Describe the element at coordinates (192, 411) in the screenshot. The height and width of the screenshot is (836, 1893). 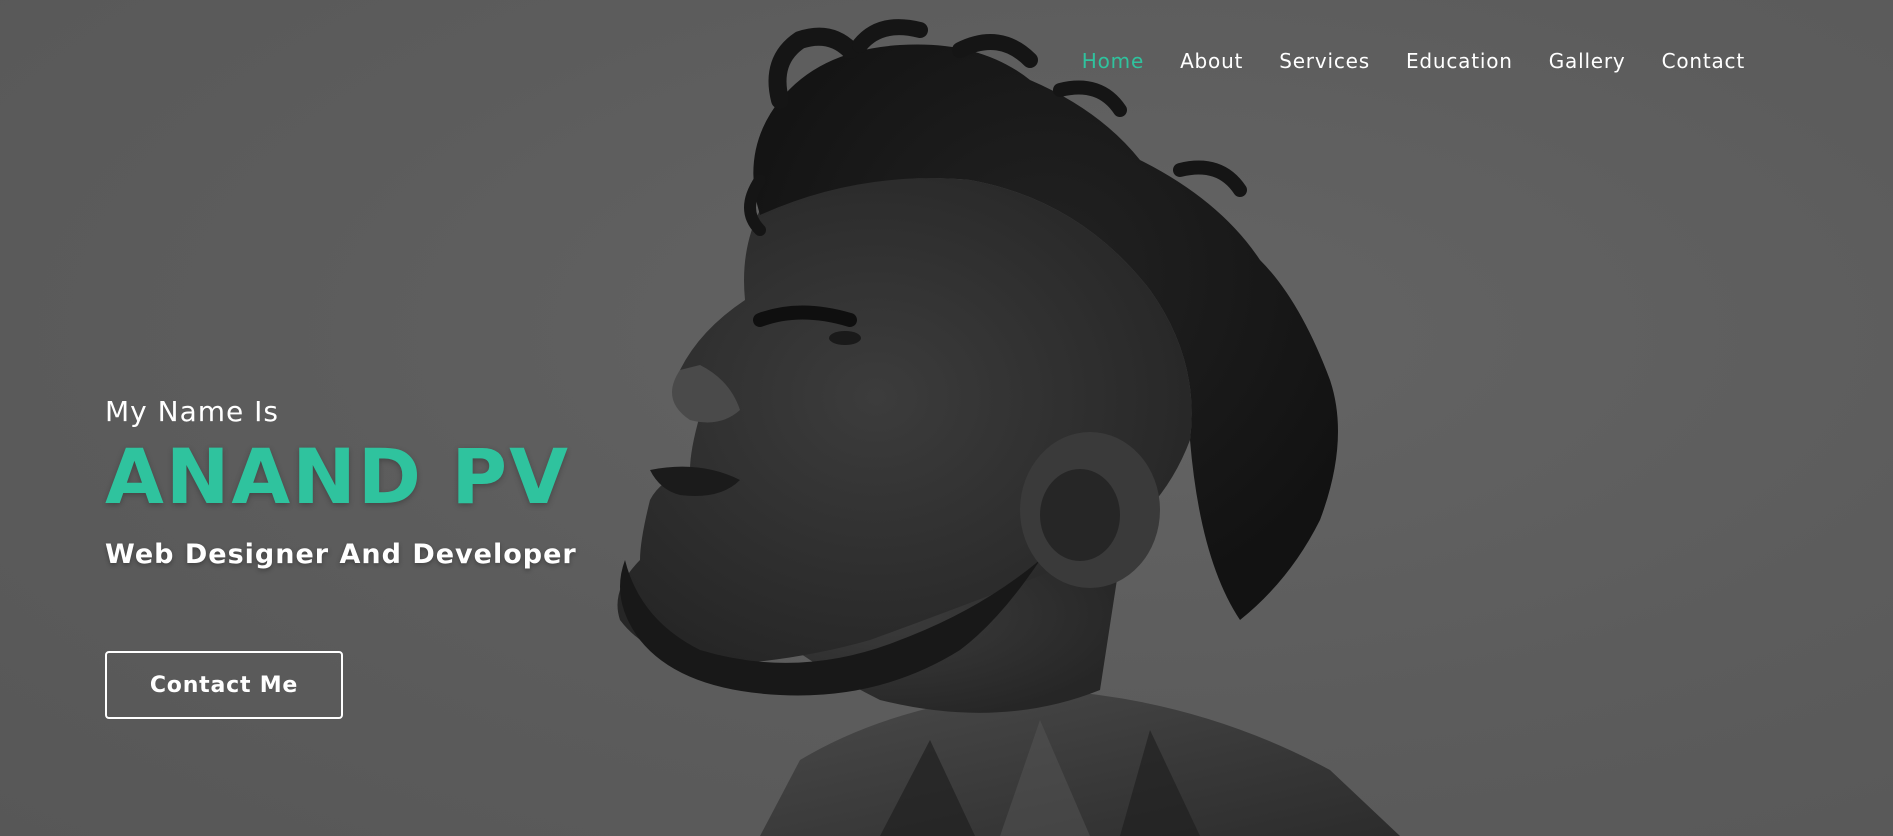
I see `intro-prefix: My Name Is` at that location.